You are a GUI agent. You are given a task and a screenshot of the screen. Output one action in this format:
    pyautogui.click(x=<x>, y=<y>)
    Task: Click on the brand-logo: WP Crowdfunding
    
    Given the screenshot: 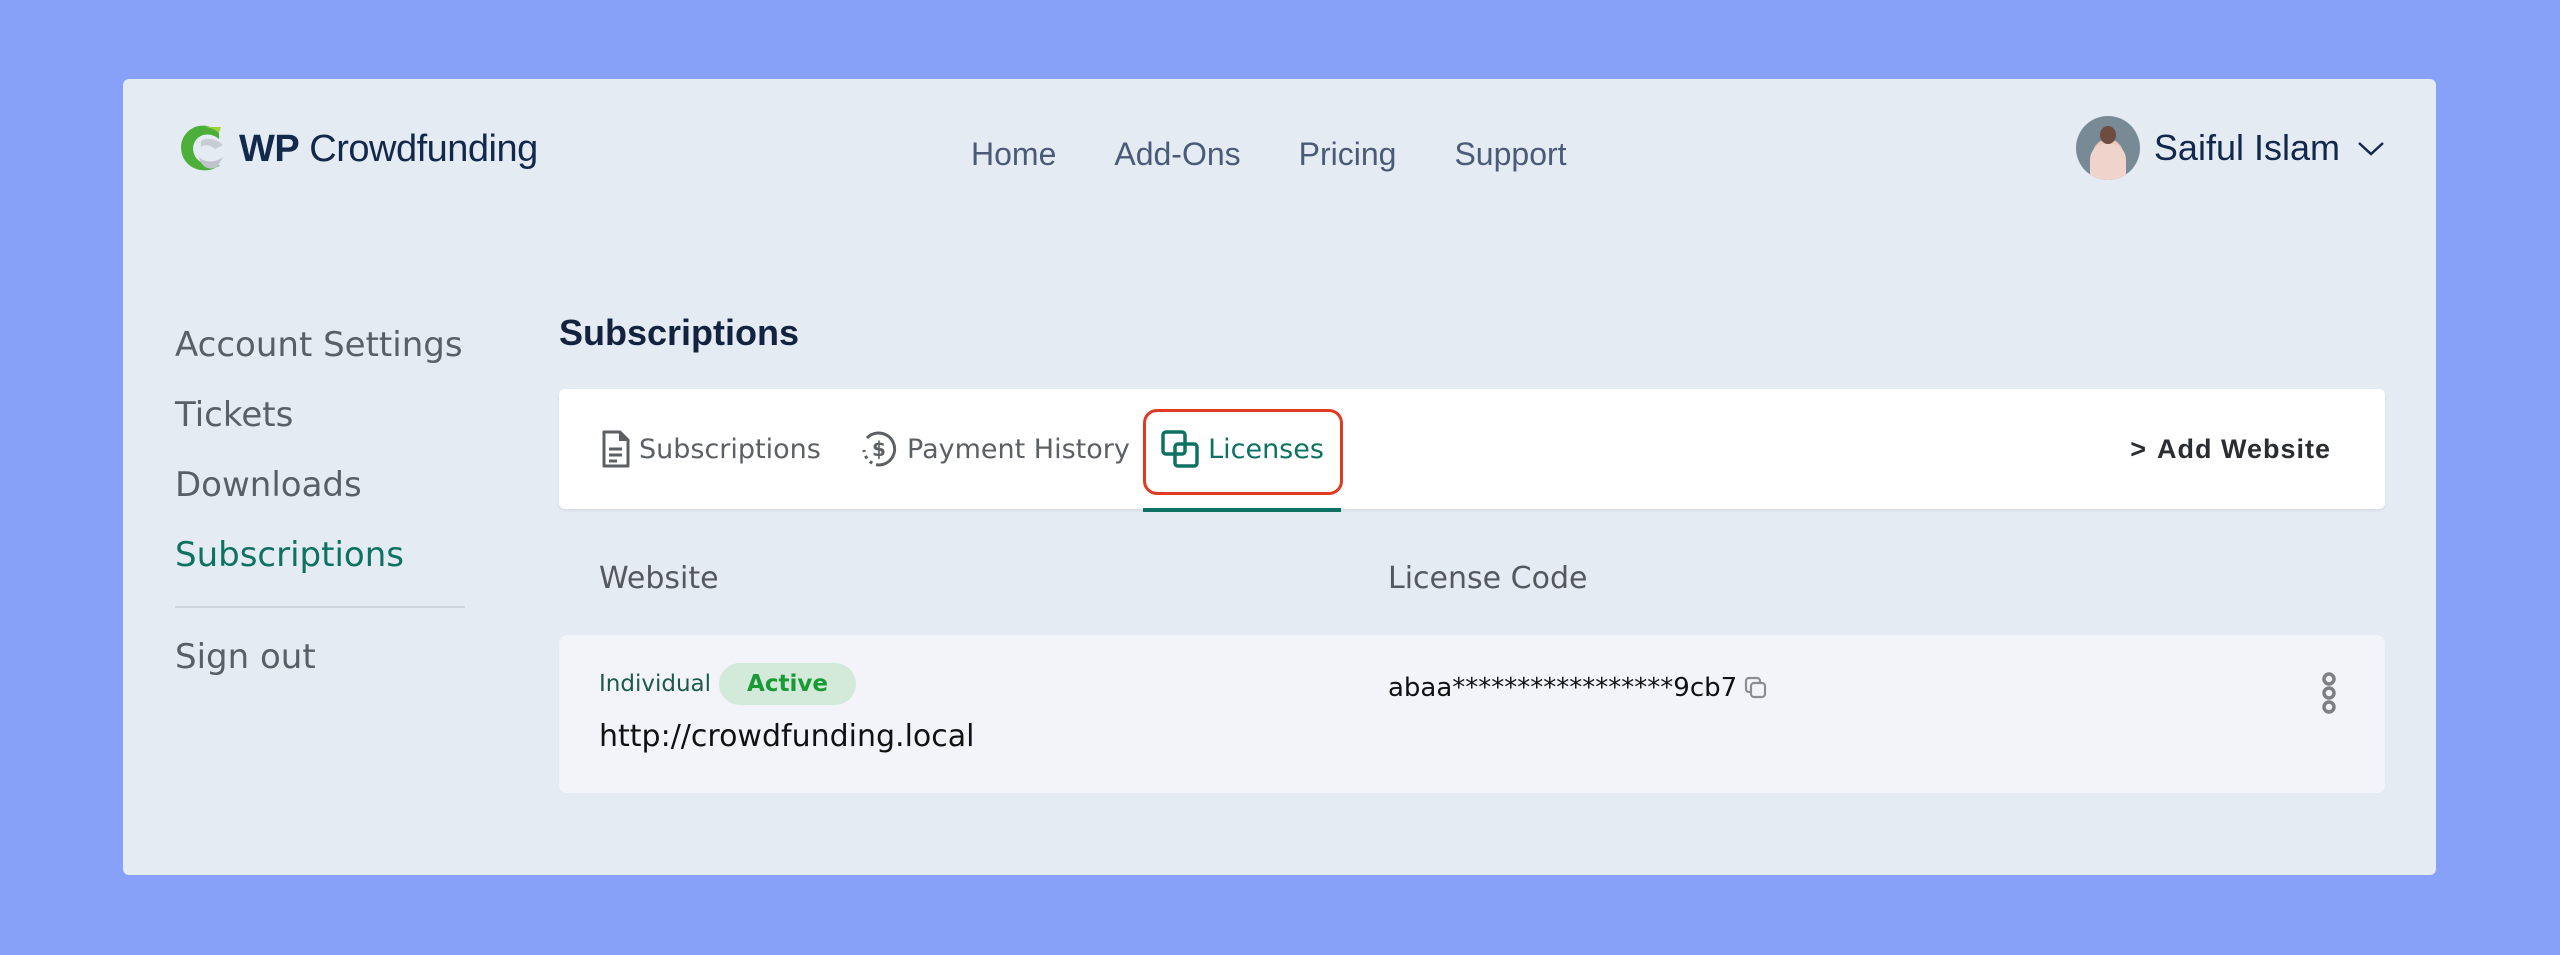 What is the action you would take?
    pyautogui.click(x=356, y=149)
    